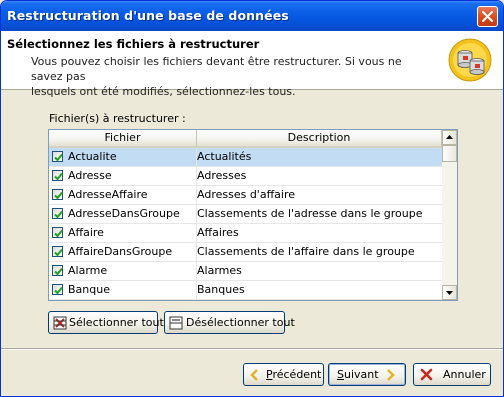 Image resolution: width=504 pixels, height=397 pixels. What do you see at coordinates (464, 374) in the screenshot?
I see `cancel-label: Annuler` at bounding box center [464, 374].